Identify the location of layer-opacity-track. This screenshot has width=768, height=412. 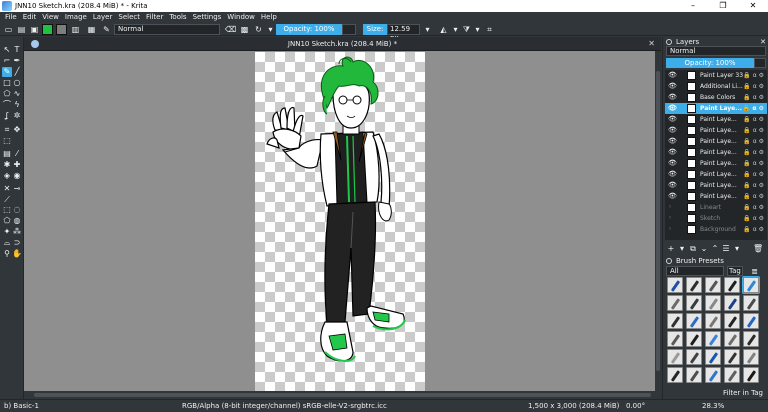
(760, 63).